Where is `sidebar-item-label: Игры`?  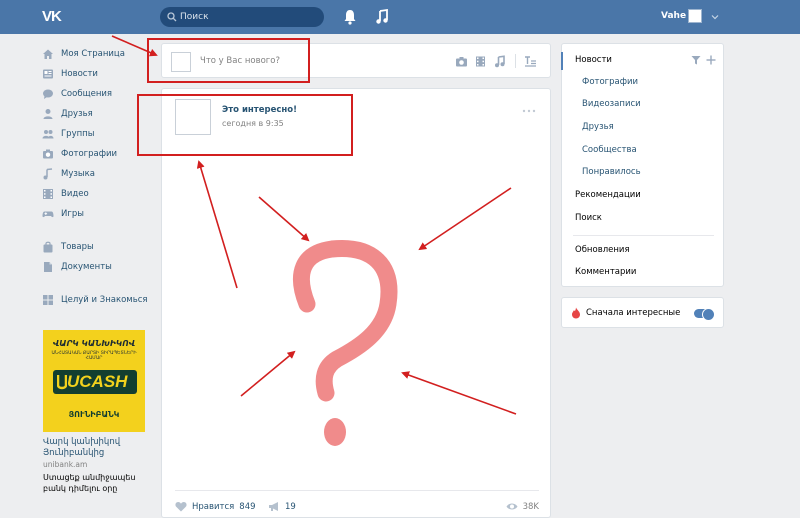 sidebar-item-label: Игры is located at coordinates (72, 214).